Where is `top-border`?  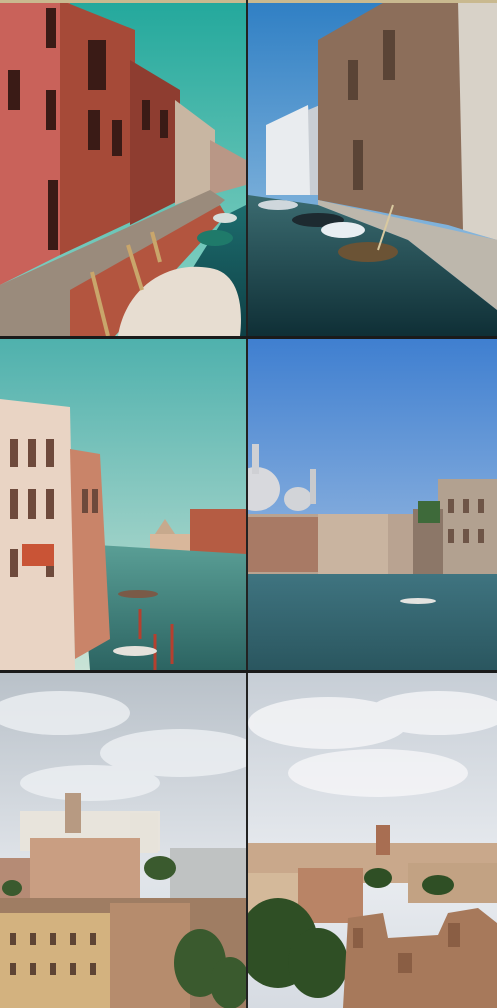
top-border is located at coordinates (248, 1).